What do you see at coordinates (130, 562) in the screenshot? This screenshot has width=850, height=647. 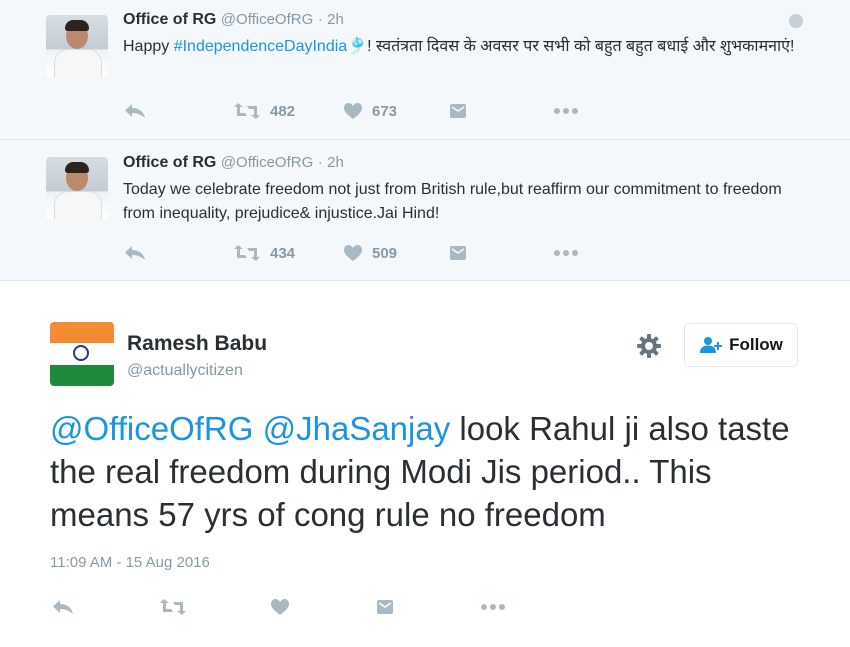 I see `tweet-timestamp: 11:09 AM - 15 Aug 2016` at bounding box center [130, 562].